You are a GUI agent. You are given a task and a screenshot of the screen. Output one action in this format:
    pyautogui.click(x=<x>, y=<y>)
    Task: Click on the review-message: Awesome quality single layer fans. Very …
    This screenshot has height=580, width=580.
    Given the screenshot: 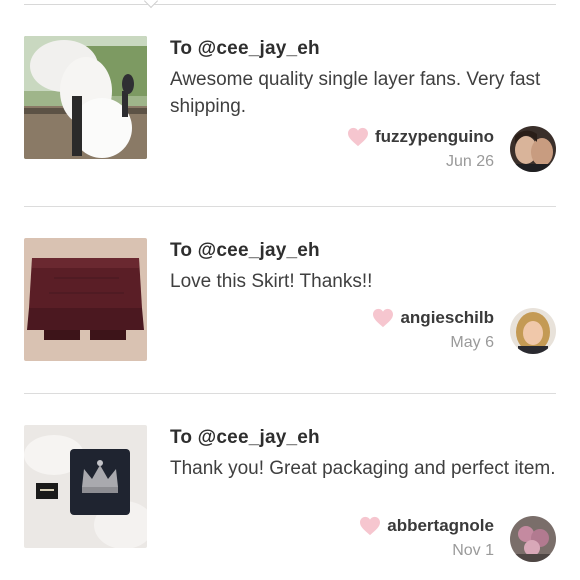 What is the action you would take?
    pyautogui.click(x=355, y=93)
    